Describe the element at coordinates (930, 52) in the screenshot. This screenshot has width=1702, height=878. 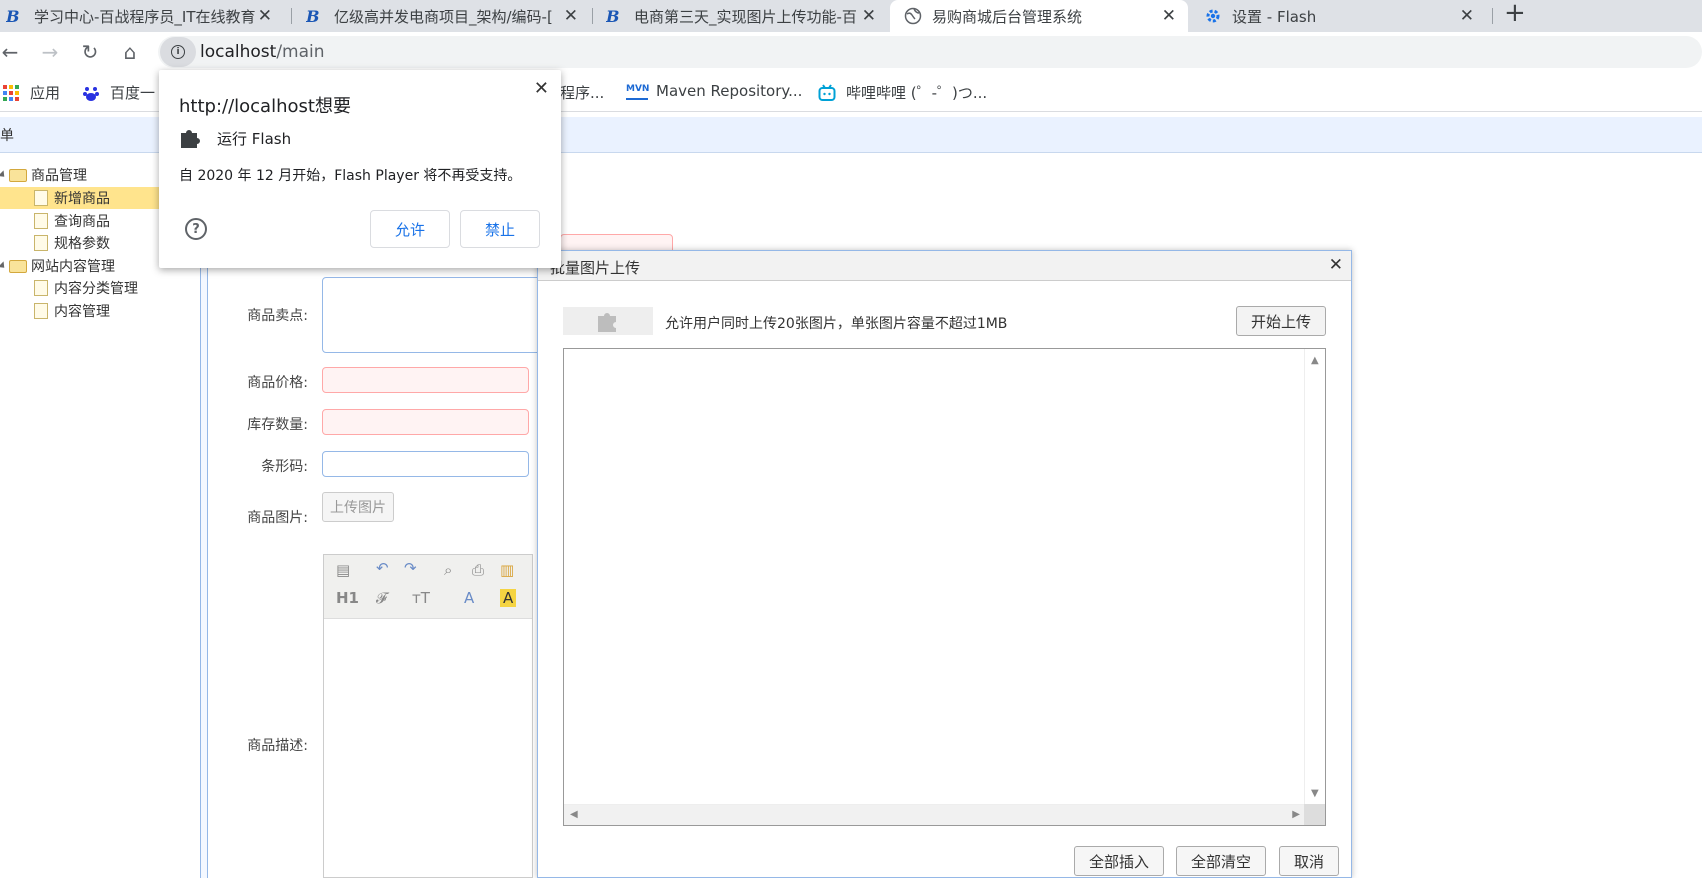
I see `address-bar: i localhost/main` at that location.